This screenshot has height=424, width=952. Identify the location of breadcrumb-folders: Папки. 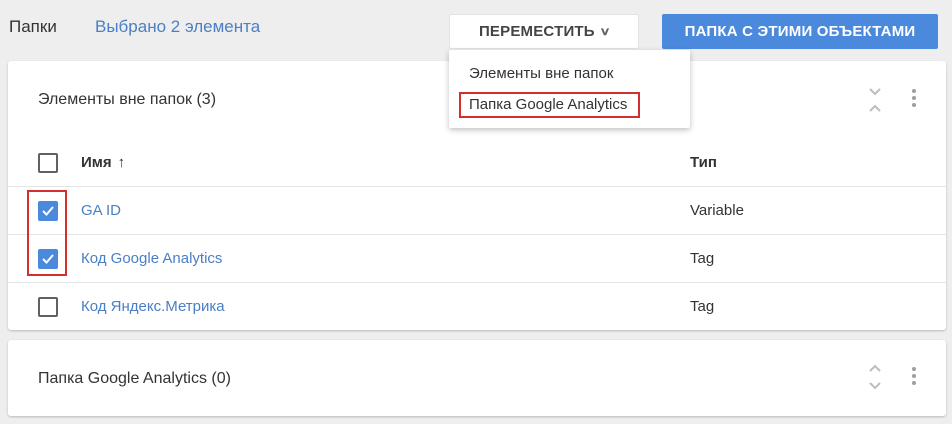
(33, 27).